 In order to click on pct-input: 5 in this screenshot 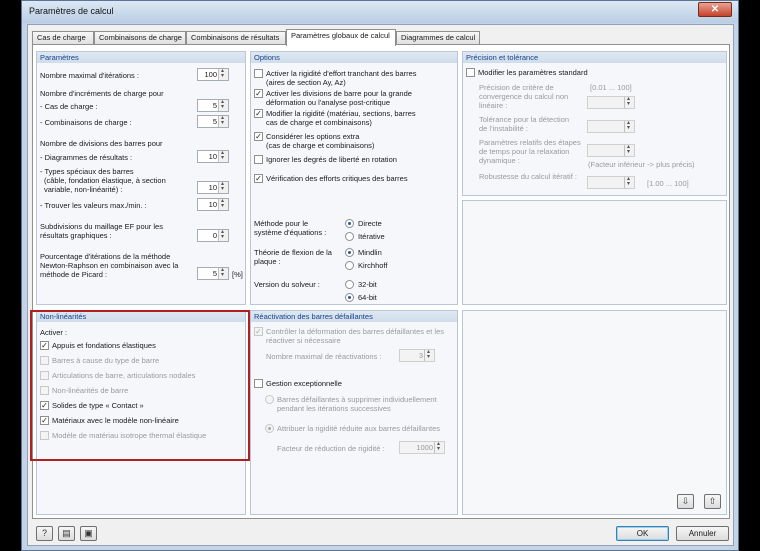, I will do `click(213, 273)`.